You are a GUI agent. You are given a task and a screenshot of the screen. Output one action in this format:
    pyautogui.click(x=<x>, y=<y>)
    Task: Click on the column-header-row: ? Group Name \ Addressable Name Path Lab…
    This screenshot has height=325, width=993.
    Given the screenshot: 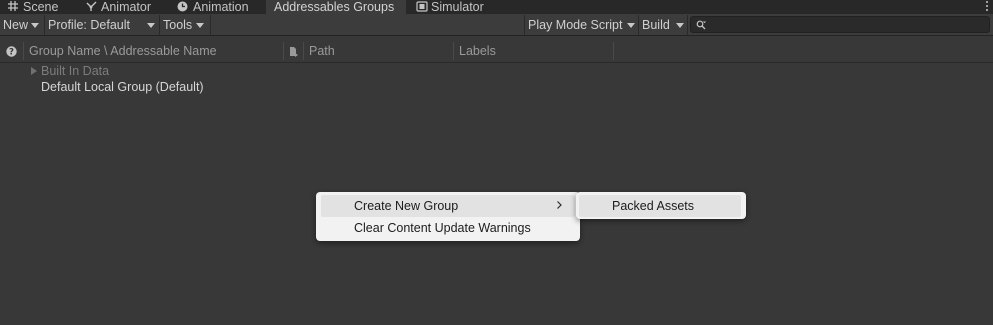 What is the action you would take?
    pyautogui.click(x=496, y=51)
    